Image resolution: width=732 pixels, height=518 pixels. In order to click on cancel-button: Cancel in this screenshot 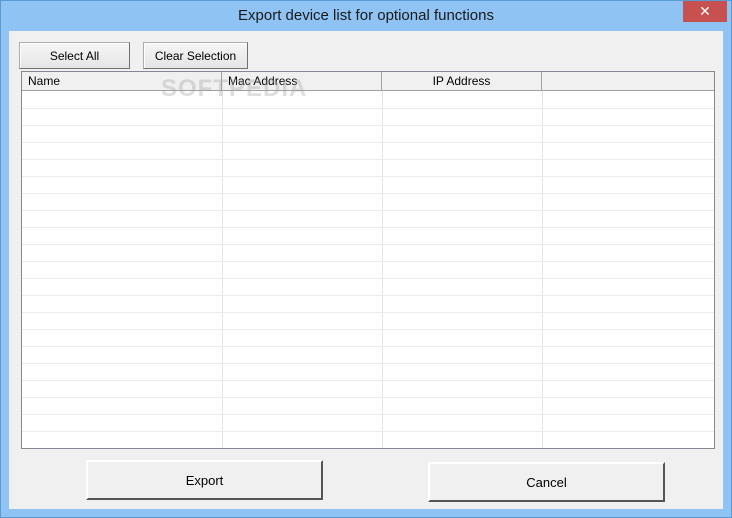, I will do `click(546, 482)`.